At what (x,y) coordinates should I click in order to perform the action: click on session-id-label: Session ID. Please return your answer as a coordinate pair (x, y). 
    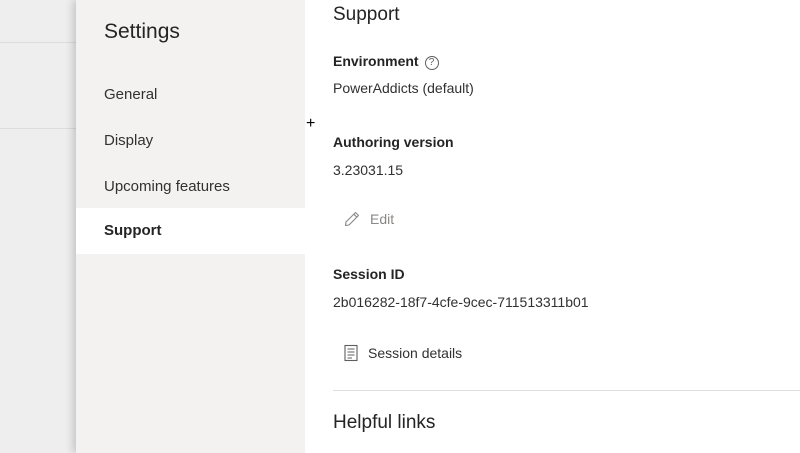
    Looking at the image, I should click on (369, 274).